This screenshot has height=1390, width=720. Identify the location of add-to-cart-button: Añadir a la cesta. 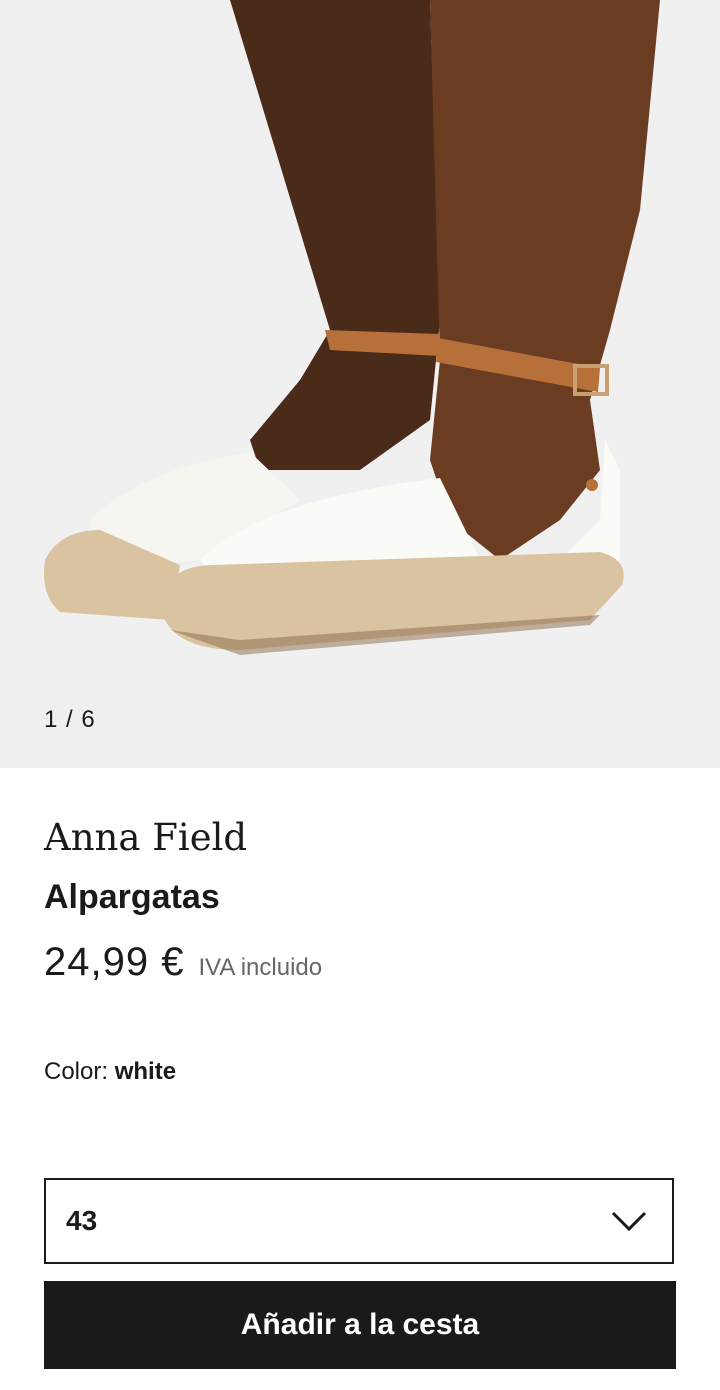
(360, 1325).